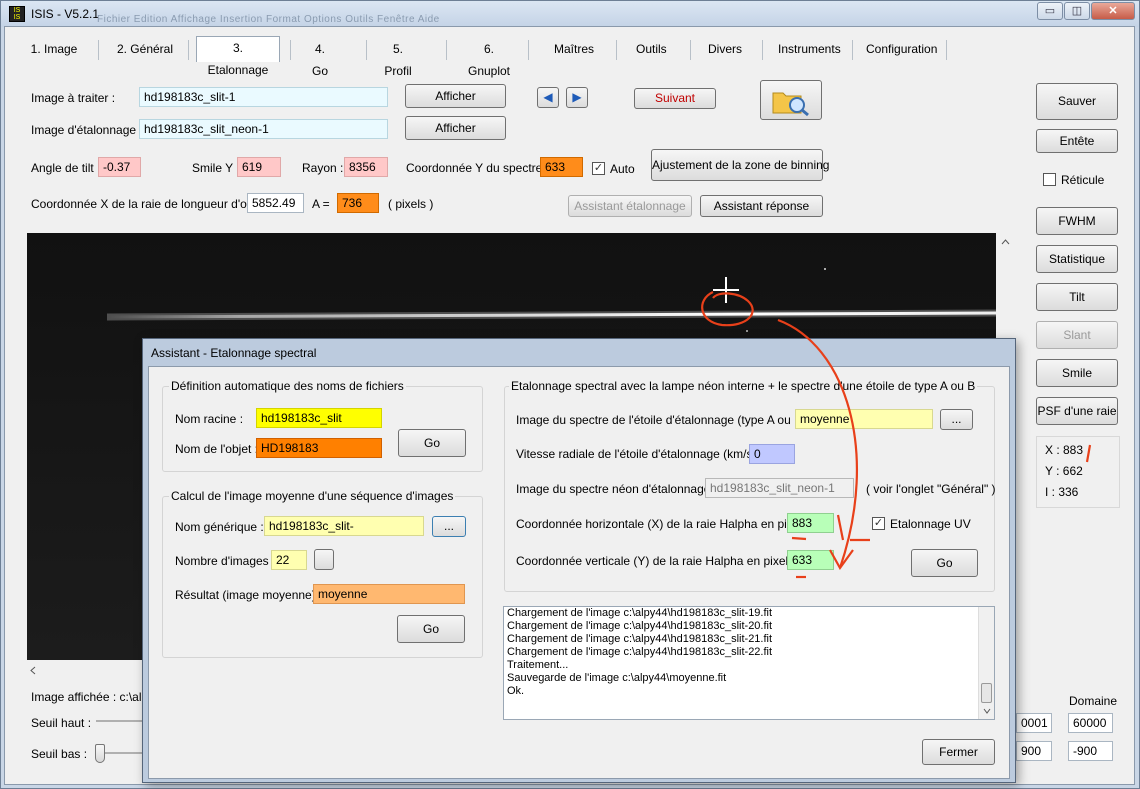  Describe the element at coordinates (931, 489) in the screenshot. I see `voir-onglet-note: ( voir l'onglet "Général" )` at that location.